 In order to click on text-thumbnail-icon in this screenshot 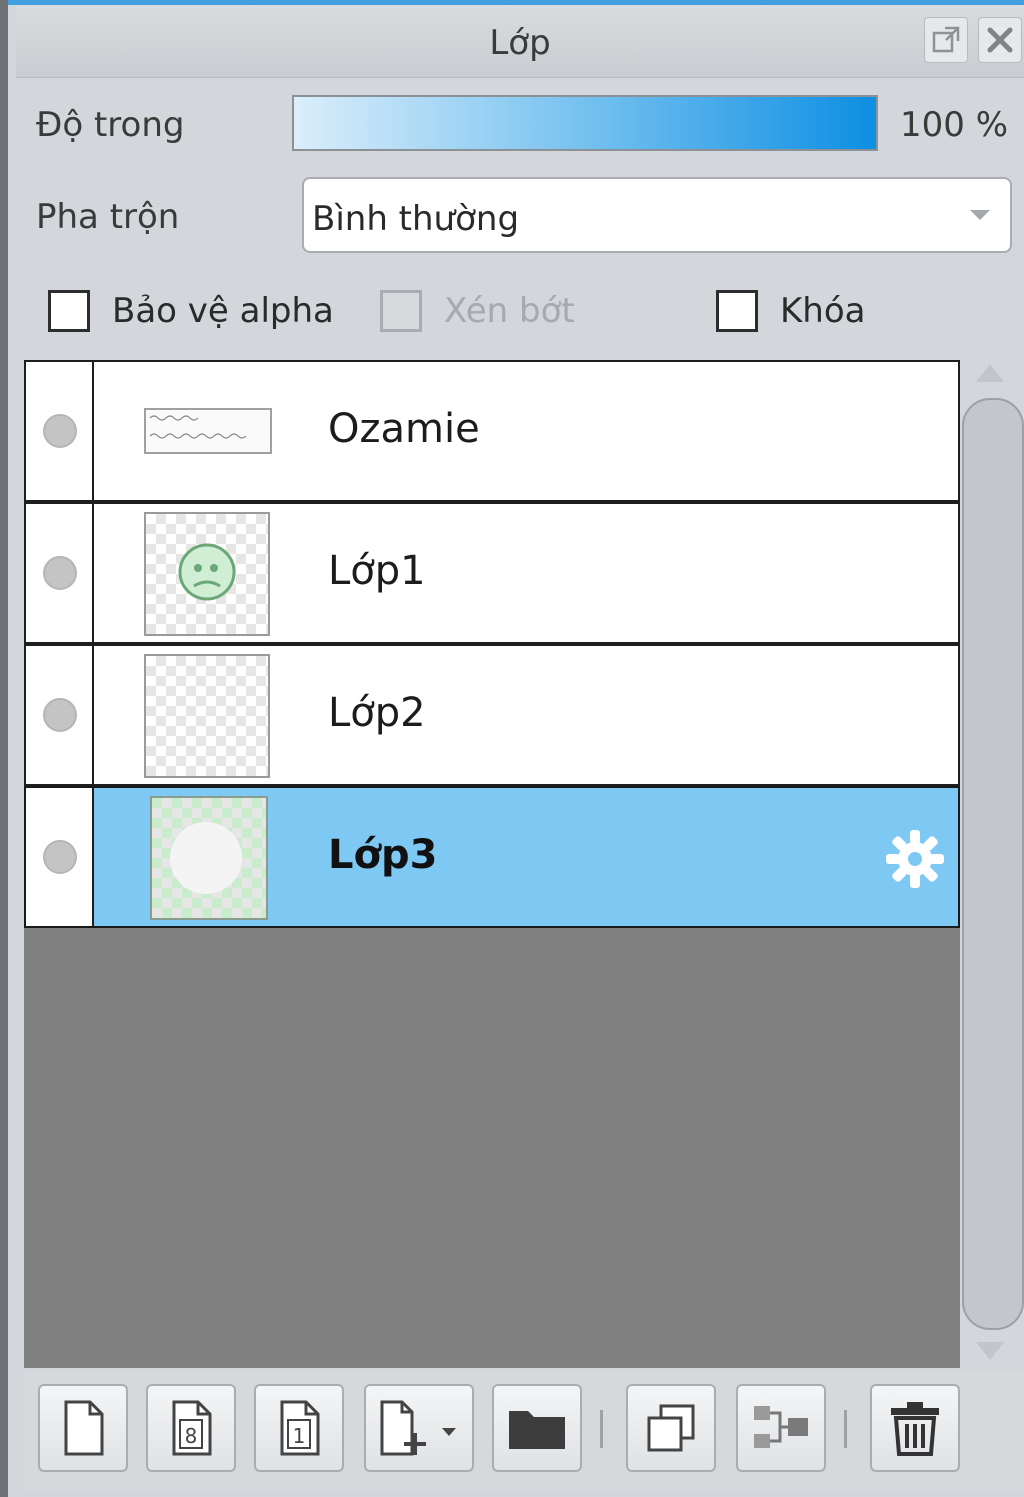, I will do `click(198, 427)`.